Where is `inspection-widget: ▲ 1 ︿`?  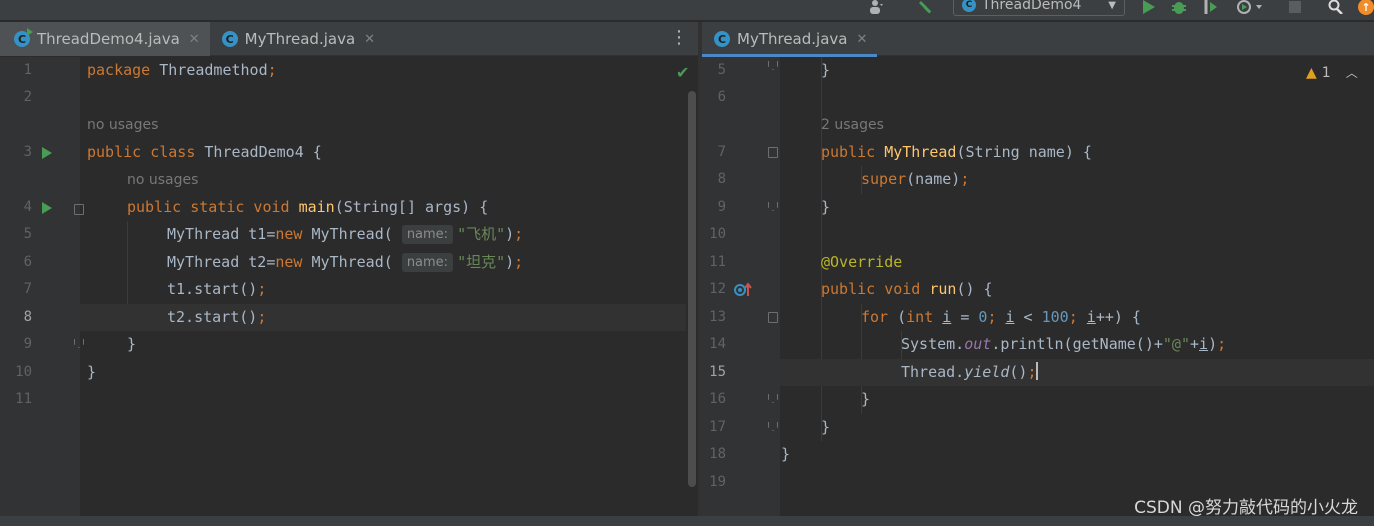
inspection-widget: ▲ 1 ︿ is located at coordinates (1332, 72).